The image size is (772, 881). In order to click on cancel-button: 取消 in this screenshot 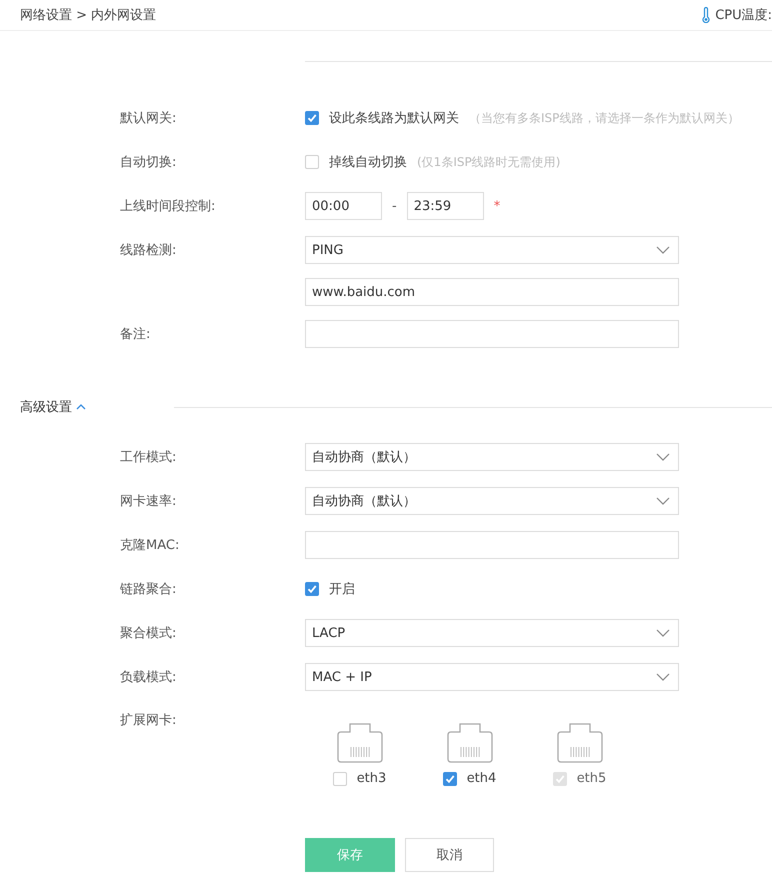, I will do `click(449, 855)`.